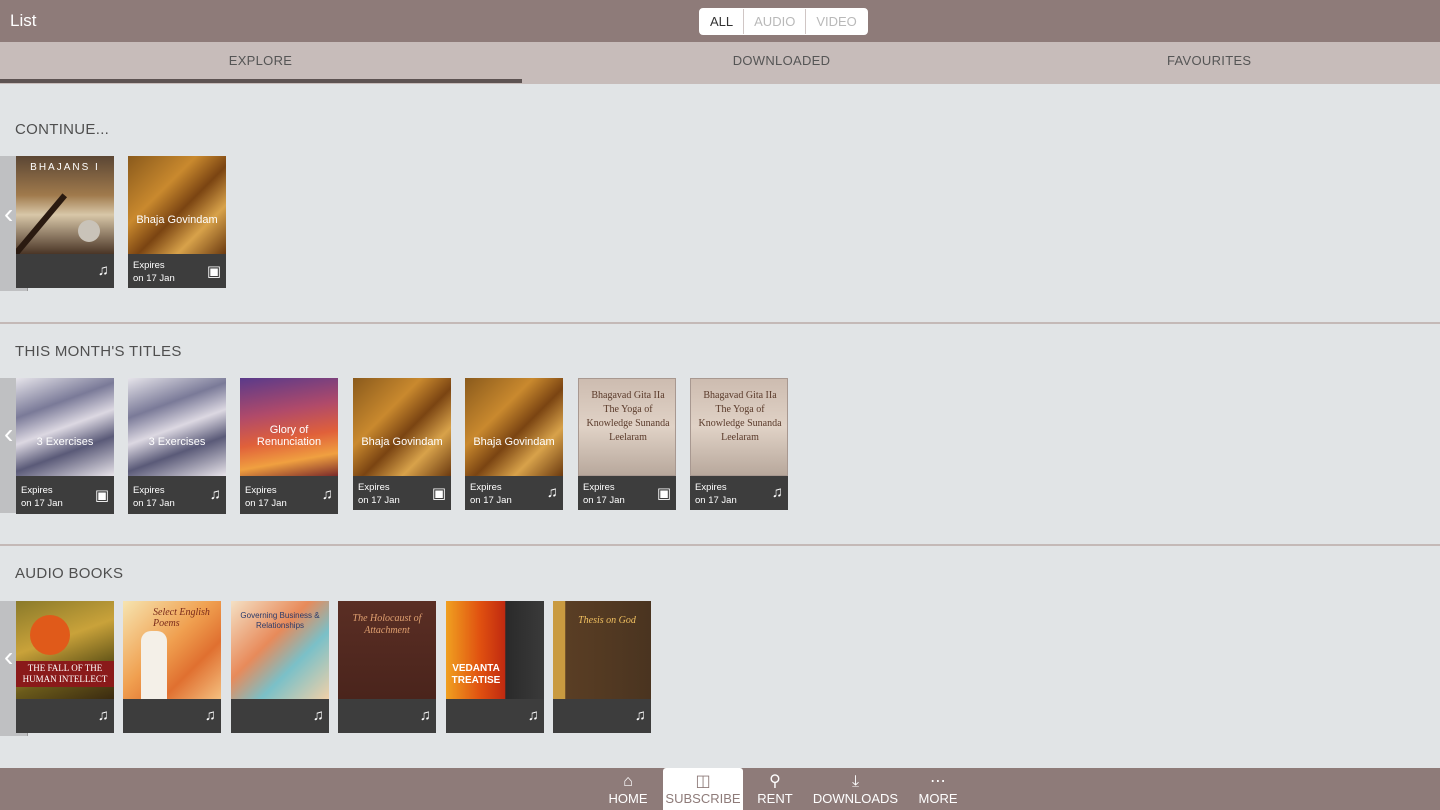  What do you see at coordinates (65, 442) in the screenshot?
I see `cover-title: 3 Exercises` at bounding box center [65, 442].